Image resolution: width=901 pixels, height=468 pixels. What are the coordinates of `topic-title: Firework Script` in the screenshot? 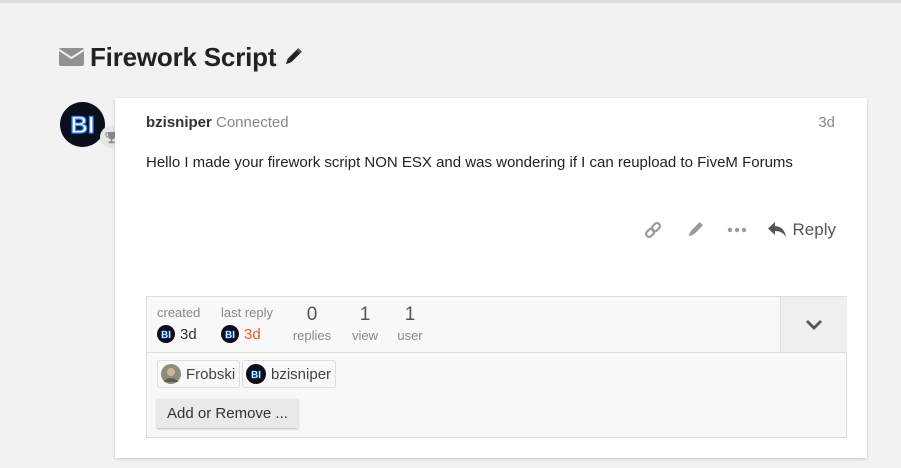 It's located at (183, 57).